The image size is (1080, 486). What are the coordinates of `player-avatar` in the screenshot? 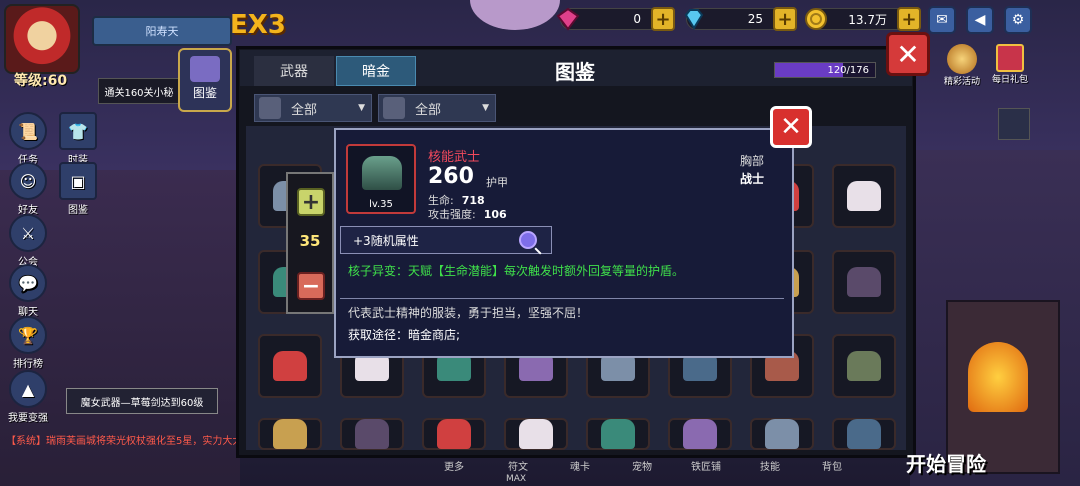 It's located at (42, 39).